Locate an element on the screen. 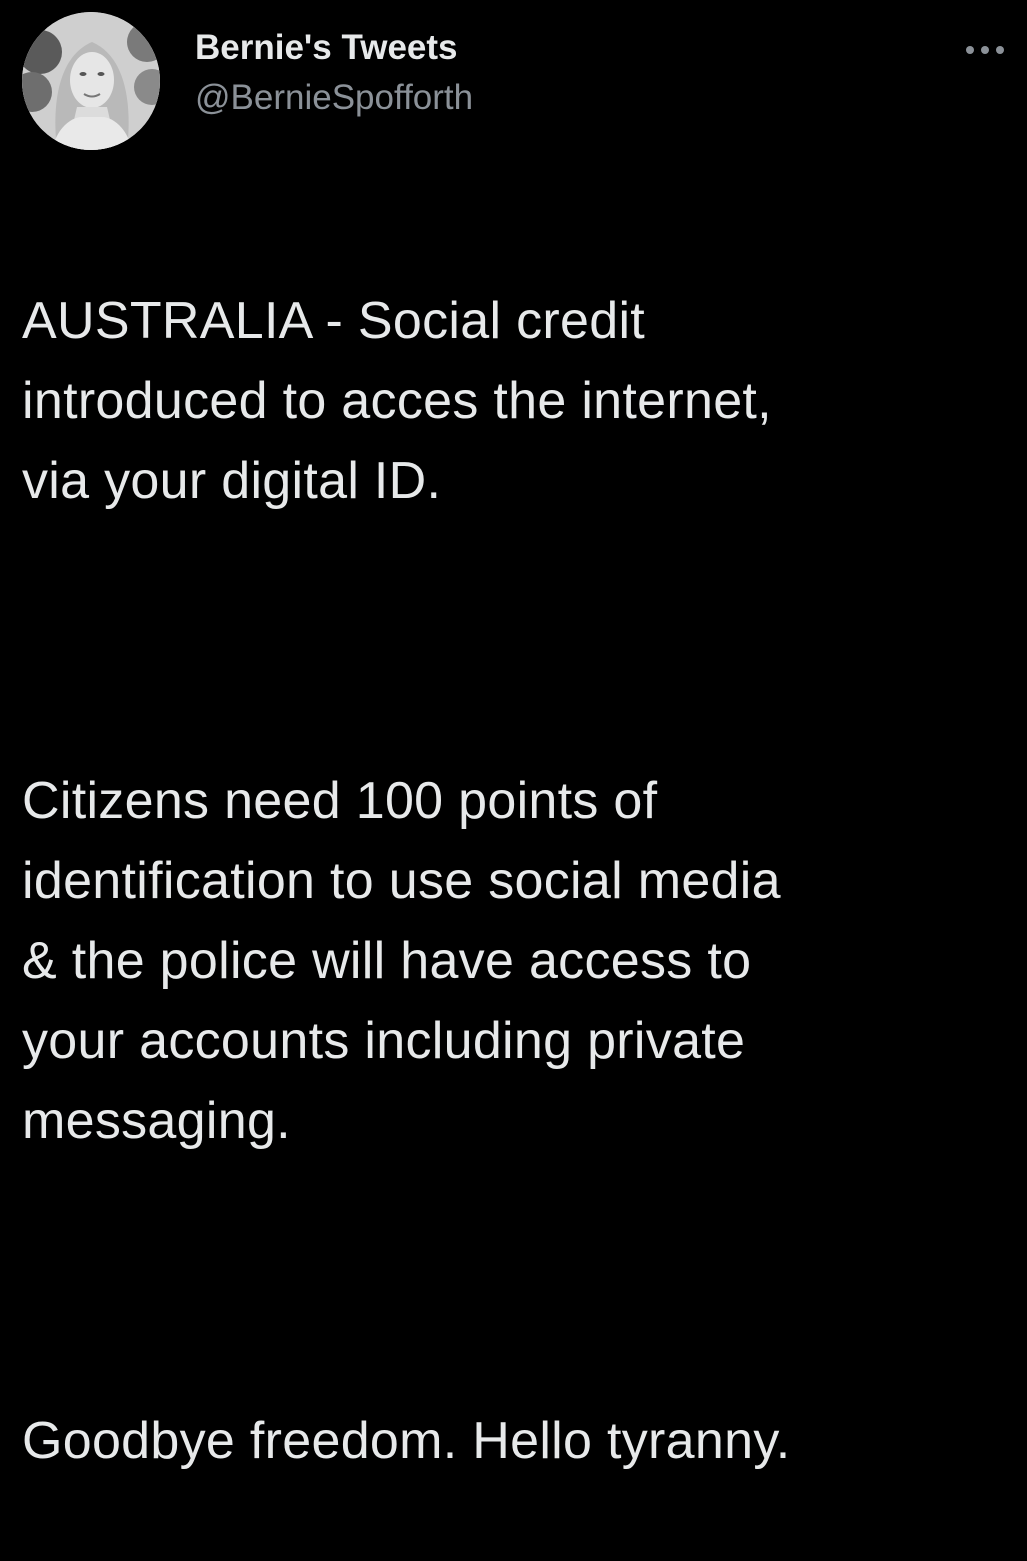  avatar is located at coordinates (91, 81).